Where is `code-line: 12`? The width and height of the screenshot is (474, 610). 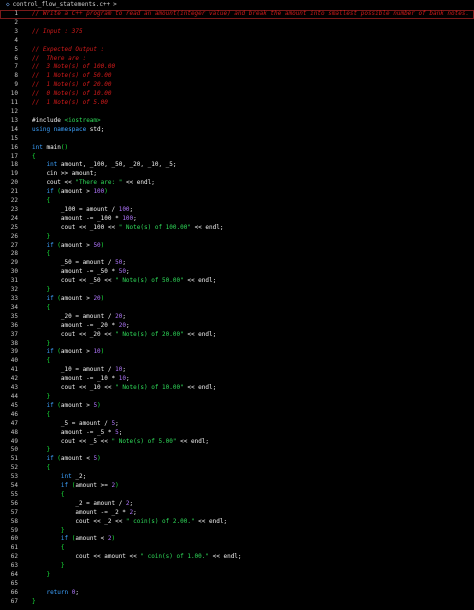 code-line: 12 is located at coordinates (237, 112).